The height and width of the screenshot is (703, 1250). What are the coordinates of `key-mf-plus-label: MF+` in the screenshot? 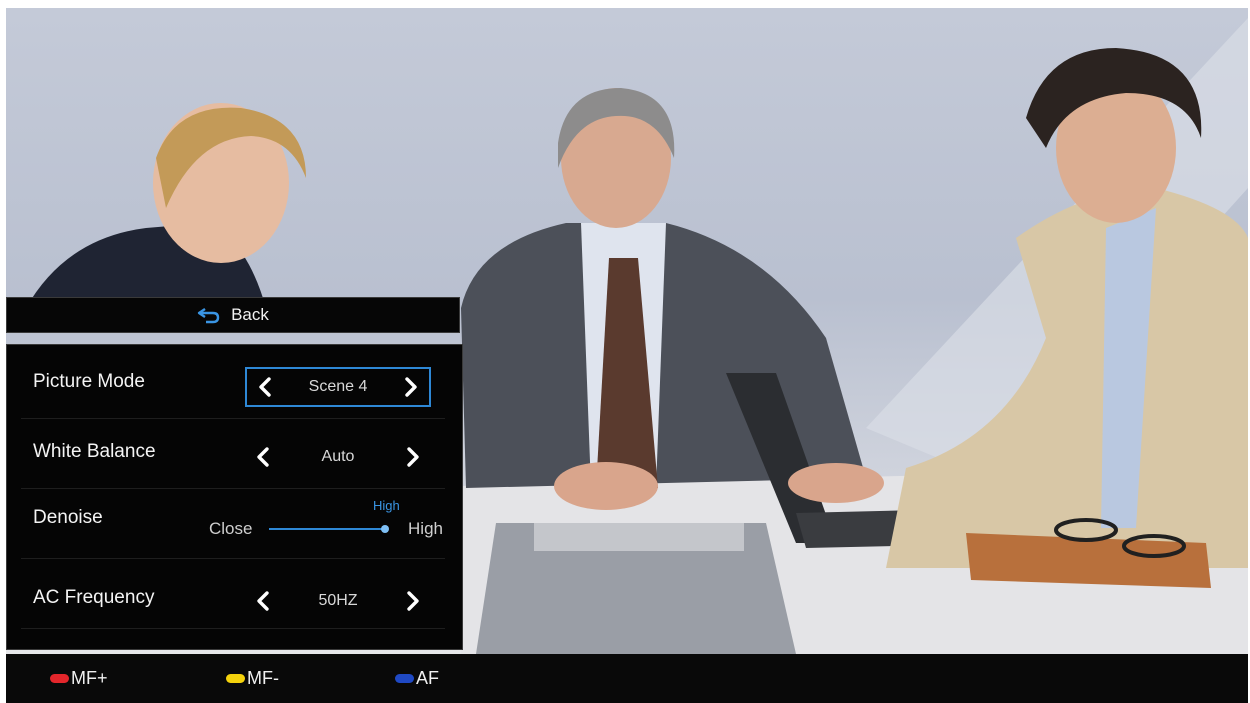 It's located at (89, 678).